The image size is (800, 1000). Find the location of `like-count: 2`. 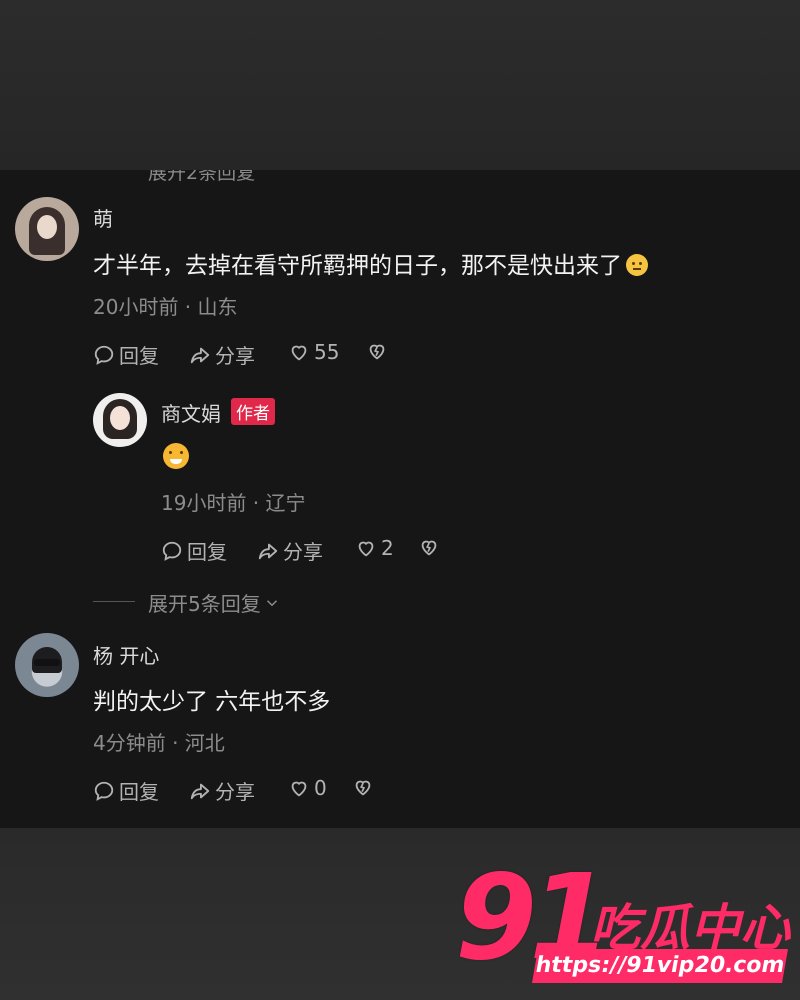

like-count: 2 is located at coordinates (387, 548).